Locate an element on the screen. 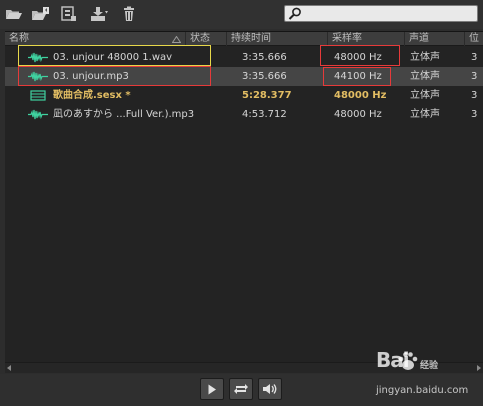 The height and width of the screenshot is (406, 483). insert-into-multitrack-icon is located at coordinates (99, 14).